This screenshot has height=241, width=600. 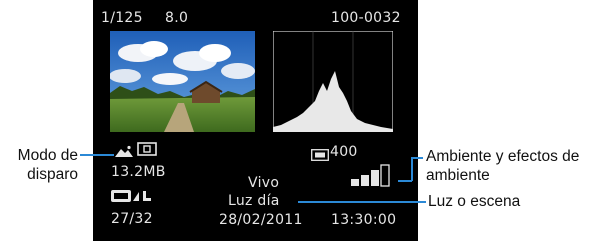 What do you see at coordinates (47, 155) in the screenshot?
I see `annotation-shooting-mode-line1: Modo de` at bounding box center [47, 155].